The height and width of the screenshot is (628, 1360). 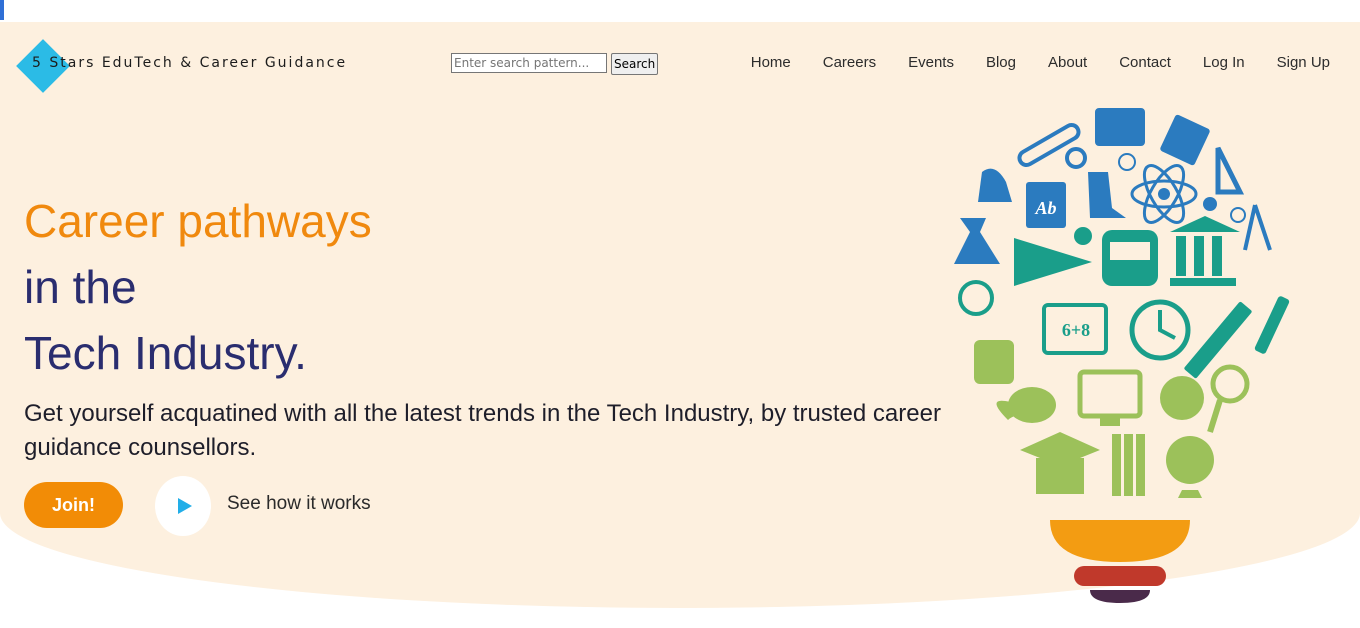 I want to click on search-bar: Search, so click(x=555, y=64).